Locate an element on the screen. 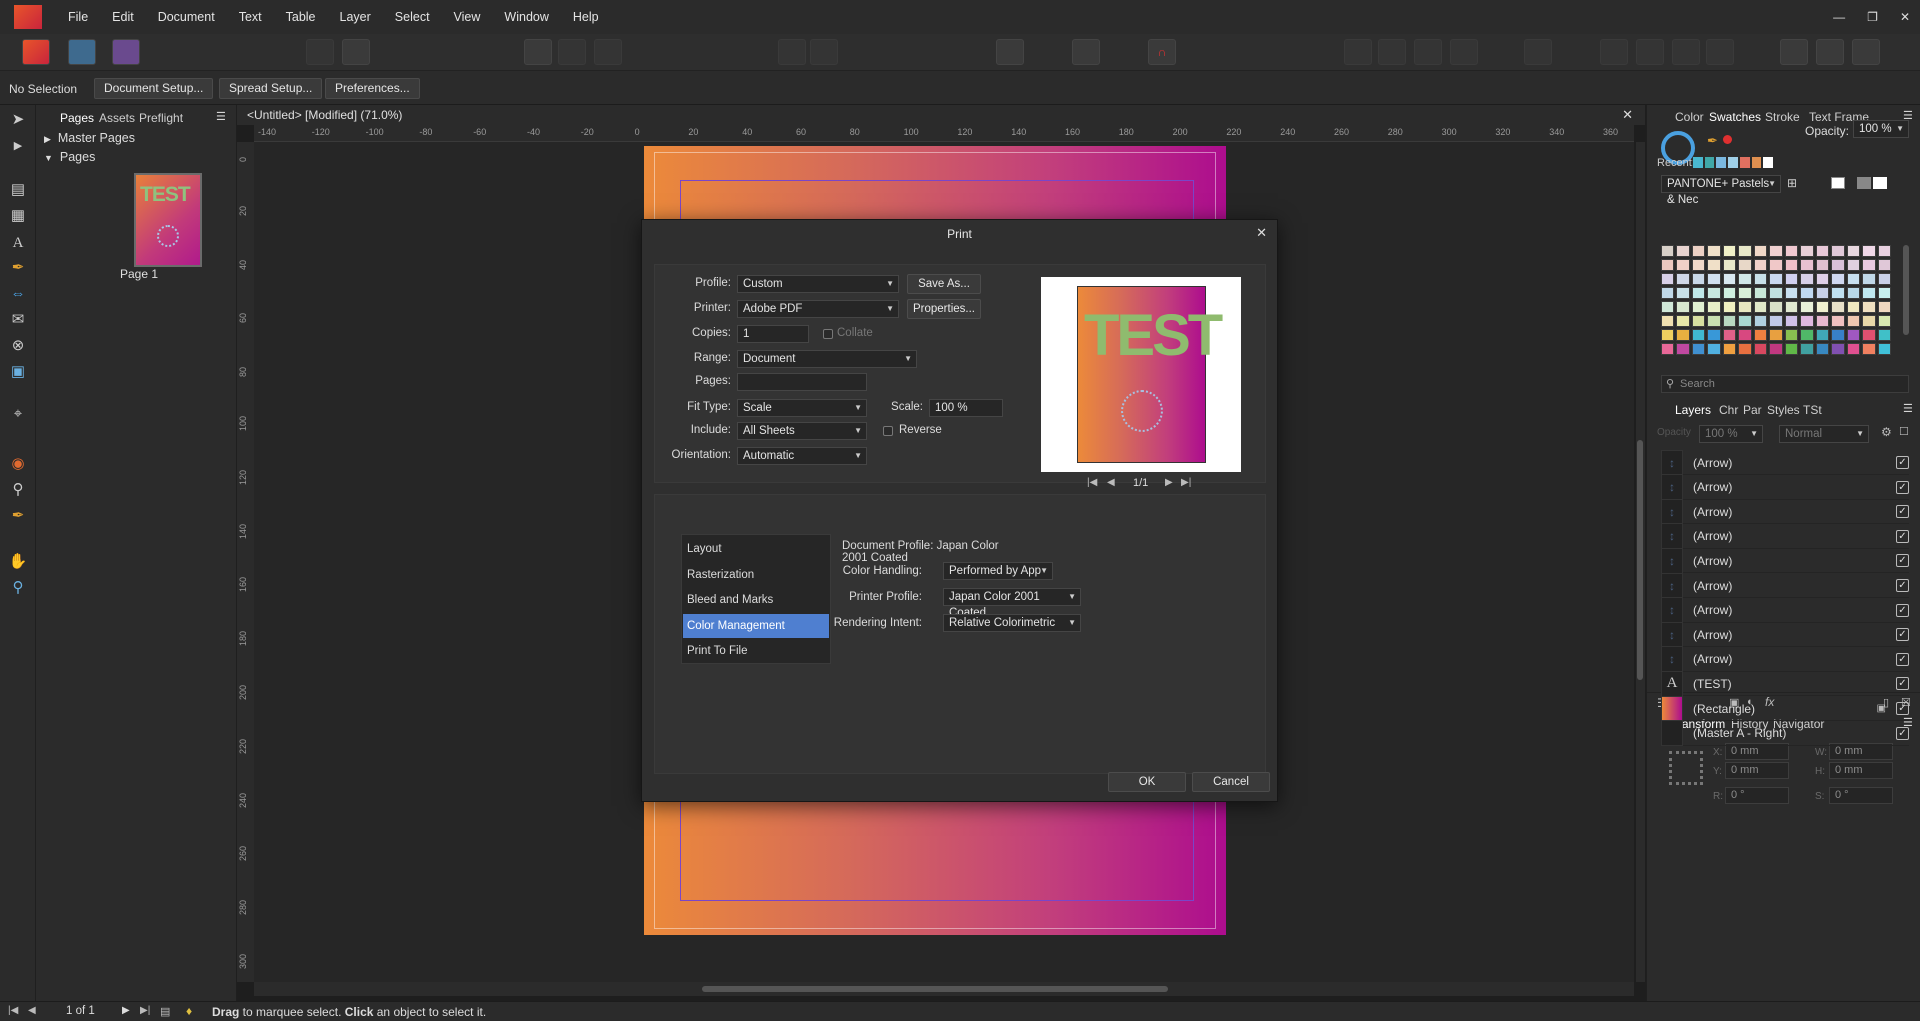 The width and height of the screenshot is (1920, 1021). align-icon is located at coordinates (1650, 52).